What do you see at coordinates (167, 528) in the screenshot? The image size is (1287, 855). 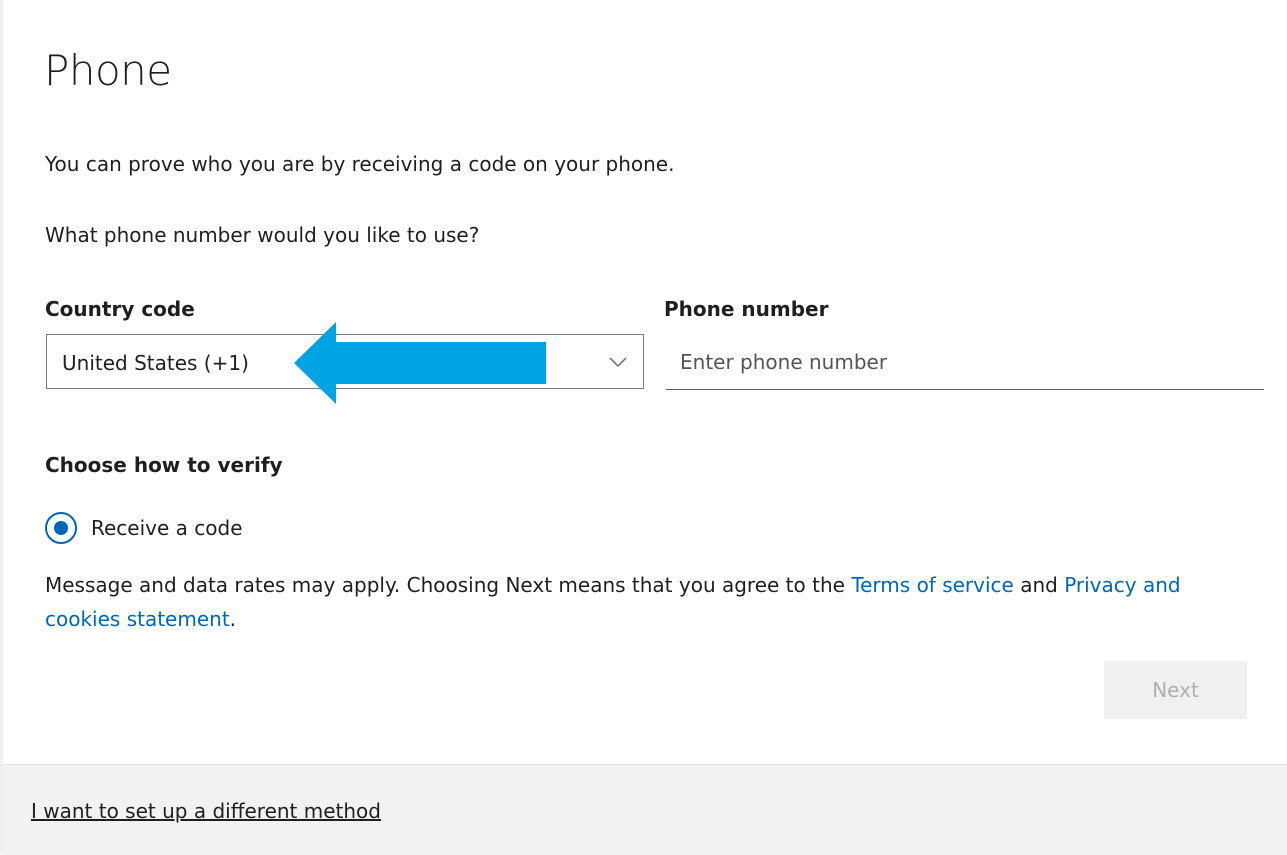 I see `radio-label: Receive a code` at bounding box center [167, 528].